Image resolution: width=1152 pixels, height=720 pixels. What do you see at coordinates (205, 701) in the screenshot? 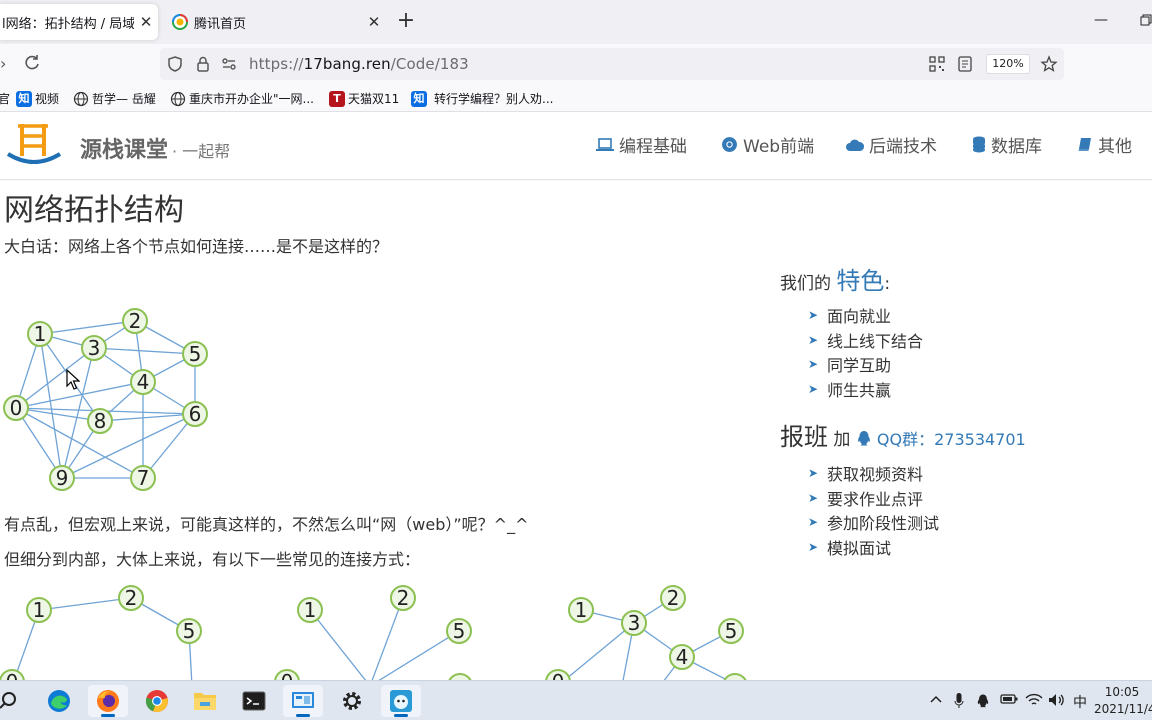
I see `file-explorer-icon` at bounding box center [205, 701].